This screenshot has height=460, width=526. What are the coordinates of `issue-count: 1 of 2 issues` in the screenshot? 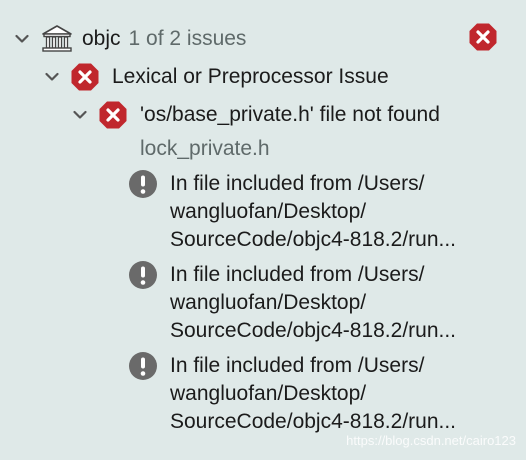 It's located at (187, 38).